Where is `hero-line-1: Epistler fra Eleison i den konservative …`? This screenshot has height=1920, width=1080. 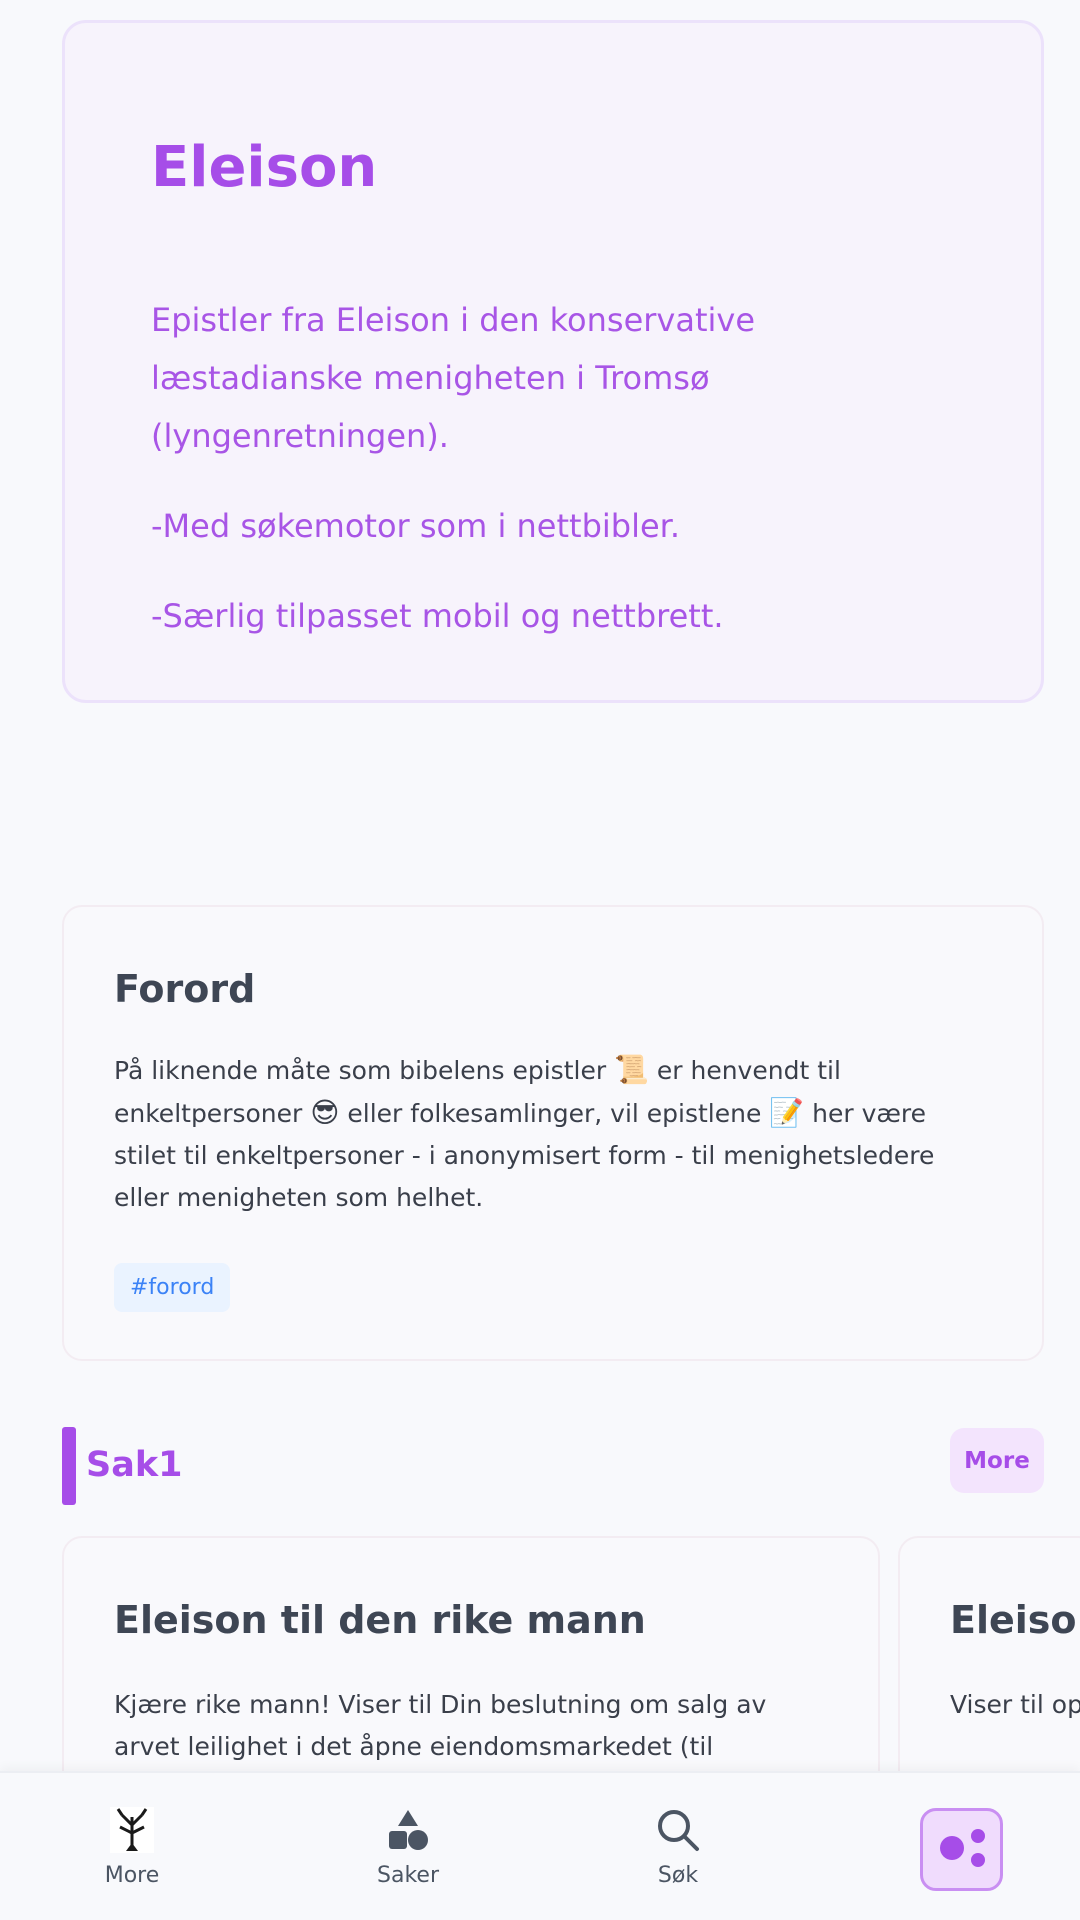
hero-line-1: Epistler fra Eleison i den konservative … is located at coordinates (453, 378).